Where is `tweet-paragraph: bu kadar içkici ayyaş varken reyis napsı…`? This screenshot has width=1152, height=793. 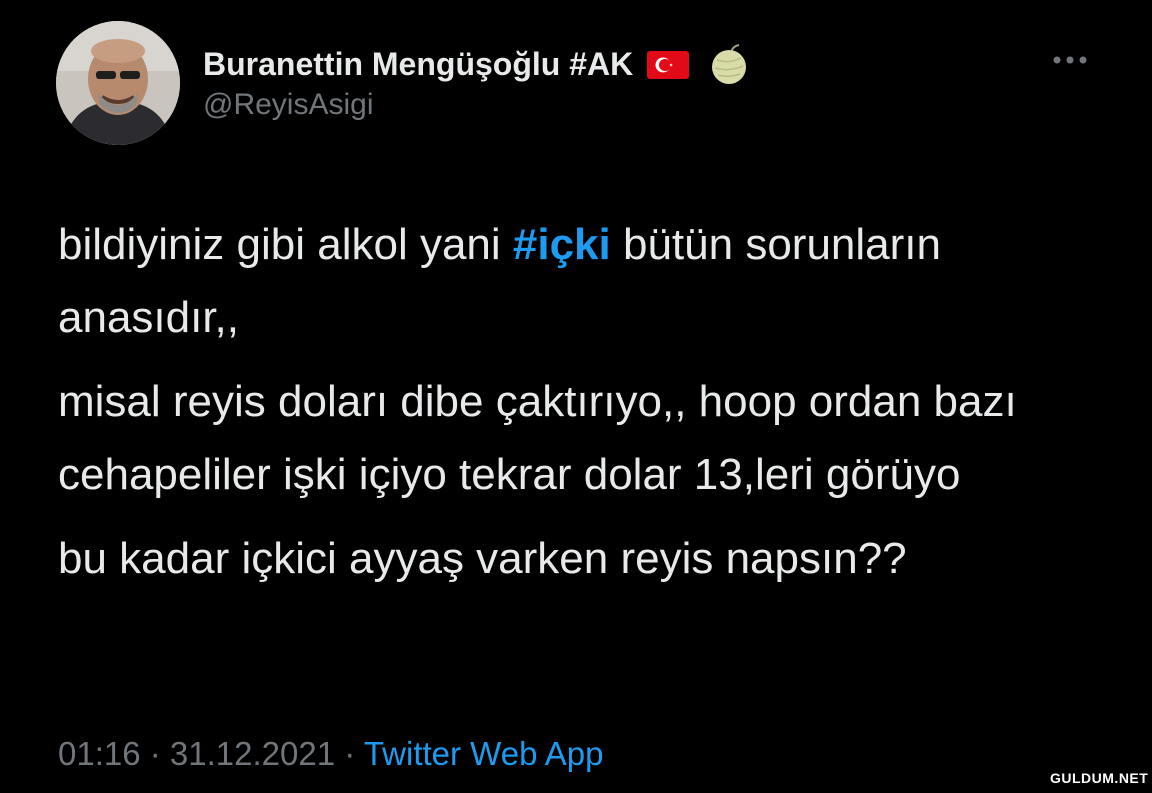
tweet-paragraph: bu kadar içkici ayyaş varken reyis napsı… is located at coordinates (482, 558).